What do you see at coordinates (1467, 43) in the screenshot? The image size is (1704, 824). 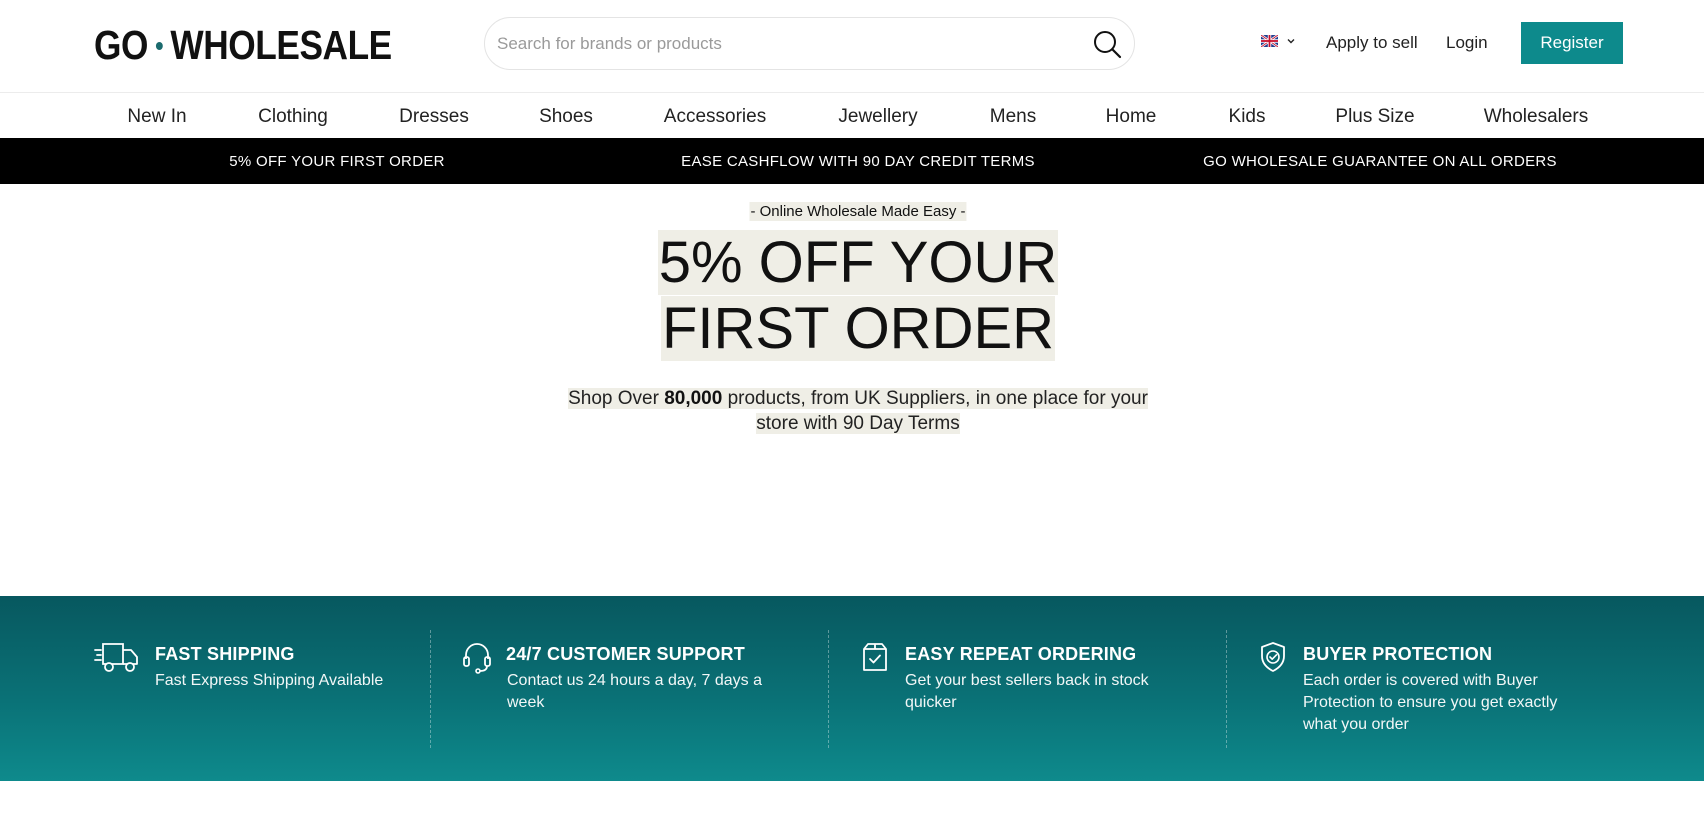 I see `login-link: Login` at bounding box center [1467, 43].